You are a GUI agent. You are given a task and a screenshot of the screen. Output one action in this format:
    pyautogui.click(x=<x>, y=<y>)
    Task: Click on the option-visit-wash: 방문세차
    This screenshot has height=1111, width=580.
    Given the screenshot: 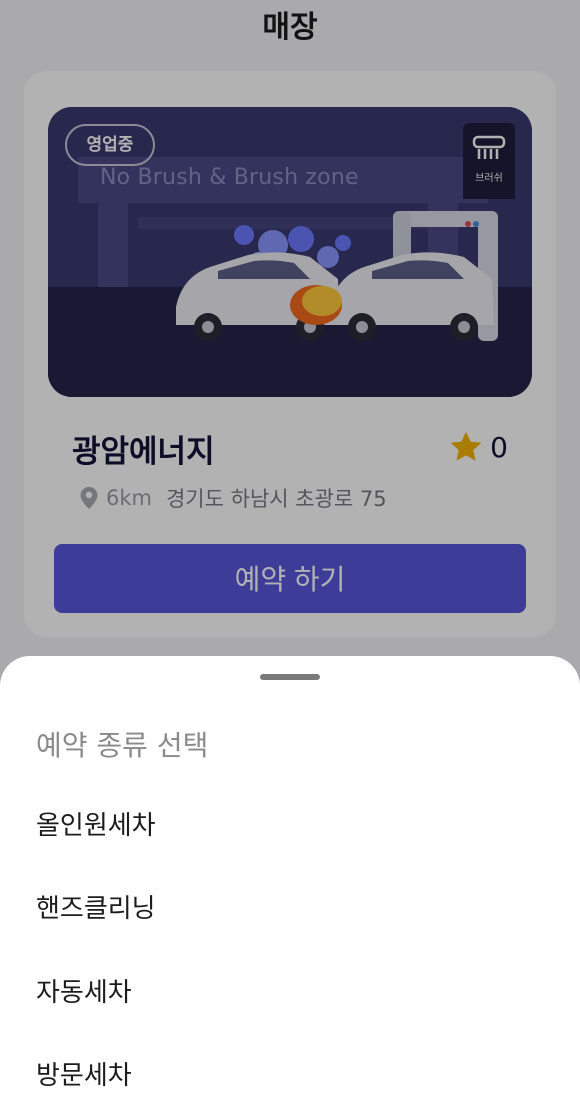 What is the action you would take?
    pyautogui.click(x=296, y=1076)
    